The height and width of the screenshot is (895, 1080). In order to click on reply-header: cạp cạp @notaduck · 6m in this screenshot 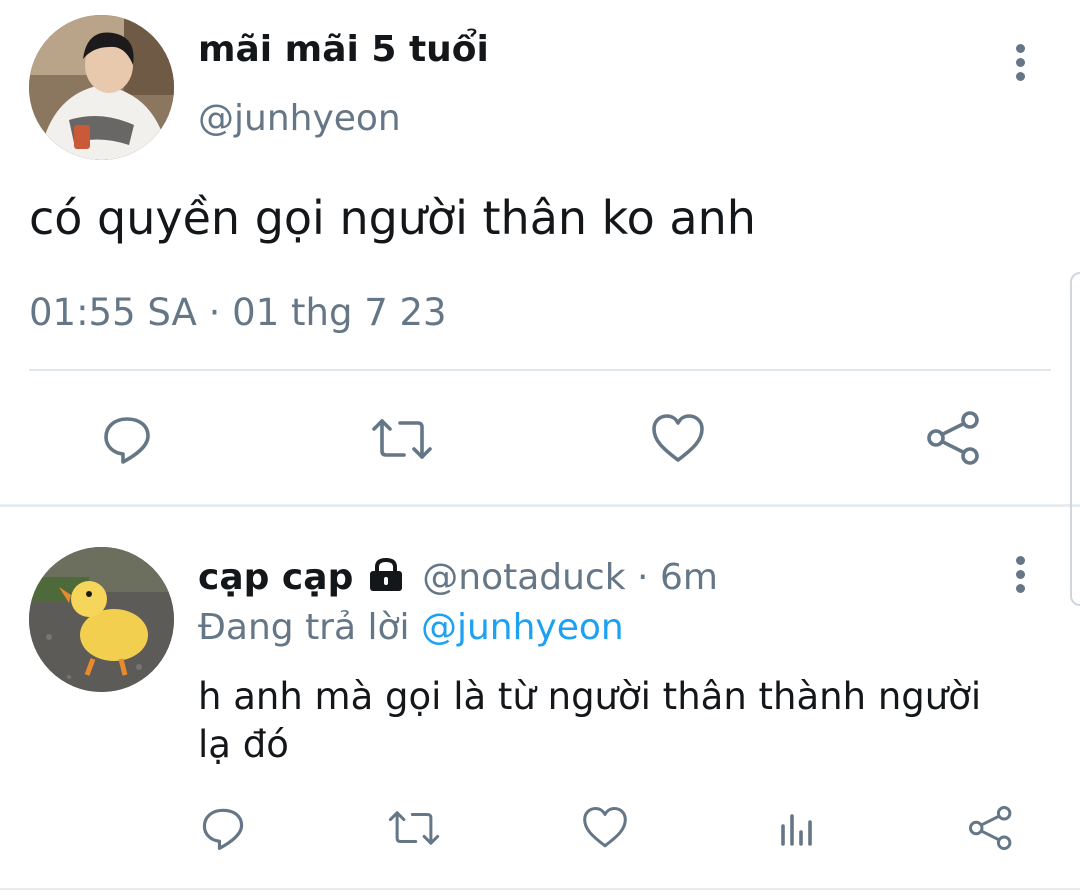, I will do `click(458, 578)`.